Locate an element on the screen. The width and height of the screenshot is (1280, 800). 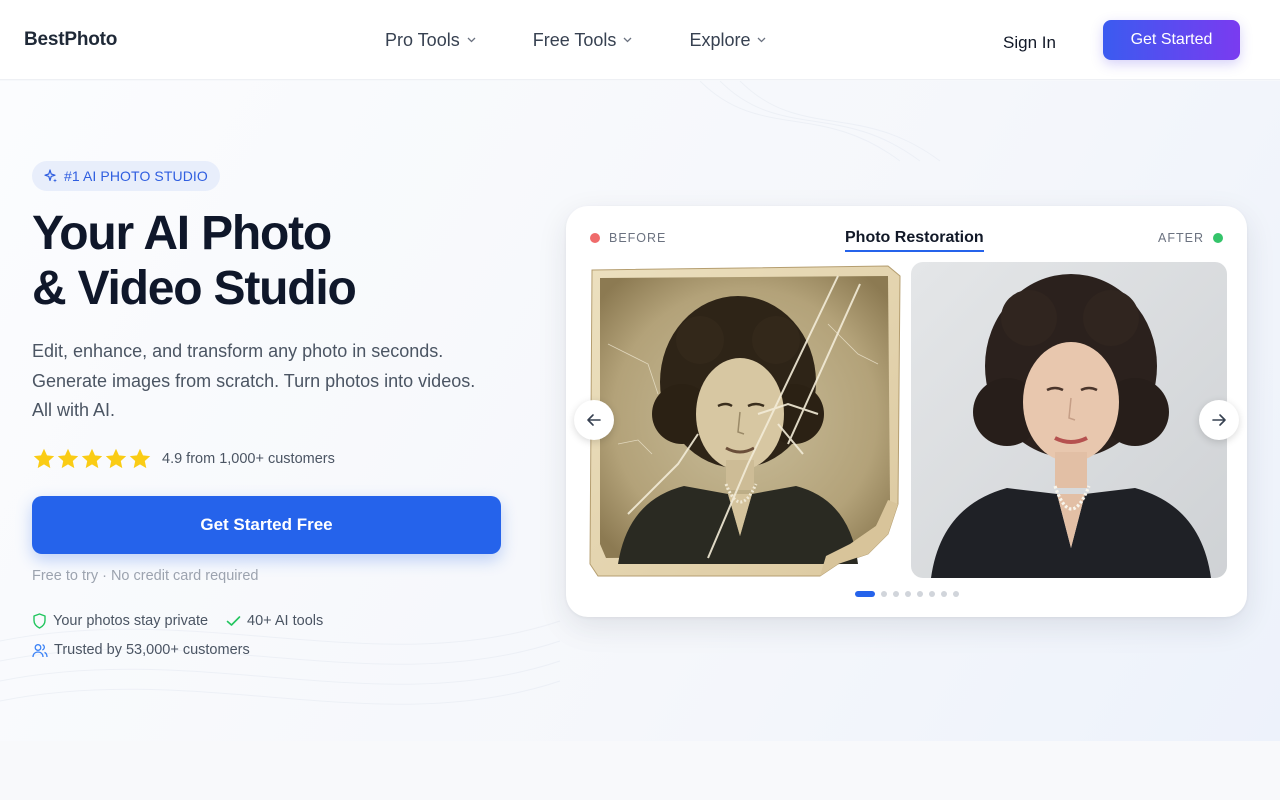
logo: BestPhoto is located at coordinates (70, 40).